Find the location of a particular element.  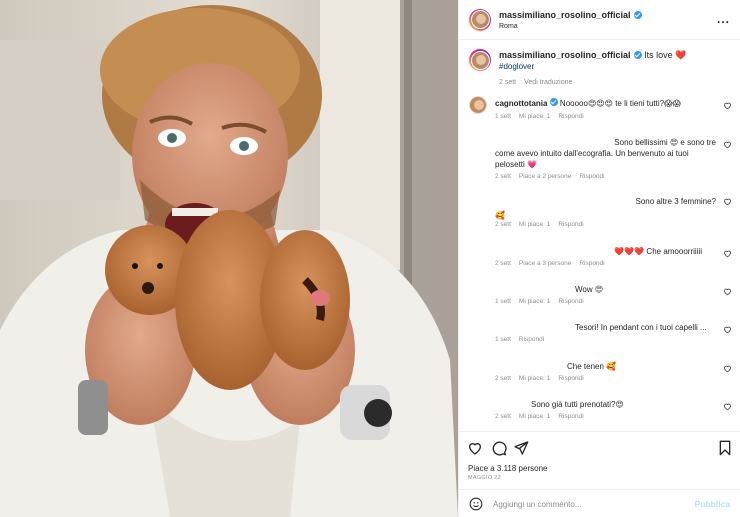

publish-button: Pubblica is located at coordinates (712, 504).